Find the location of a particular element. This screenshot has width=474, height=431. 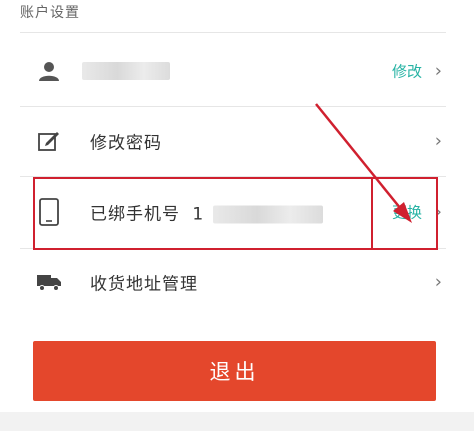

logout-button: 退出 is located at coordinates (234, 371).